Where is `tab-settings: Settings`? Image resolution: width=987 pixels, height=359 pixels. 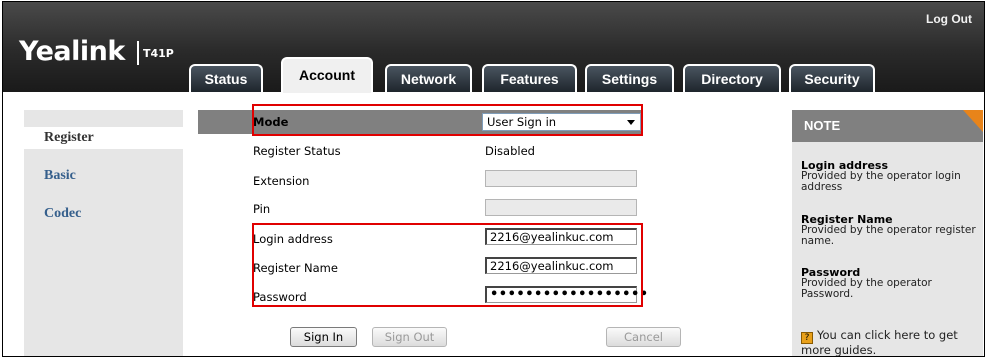
tab-settings: Settings is located at coordinates (629, 78).